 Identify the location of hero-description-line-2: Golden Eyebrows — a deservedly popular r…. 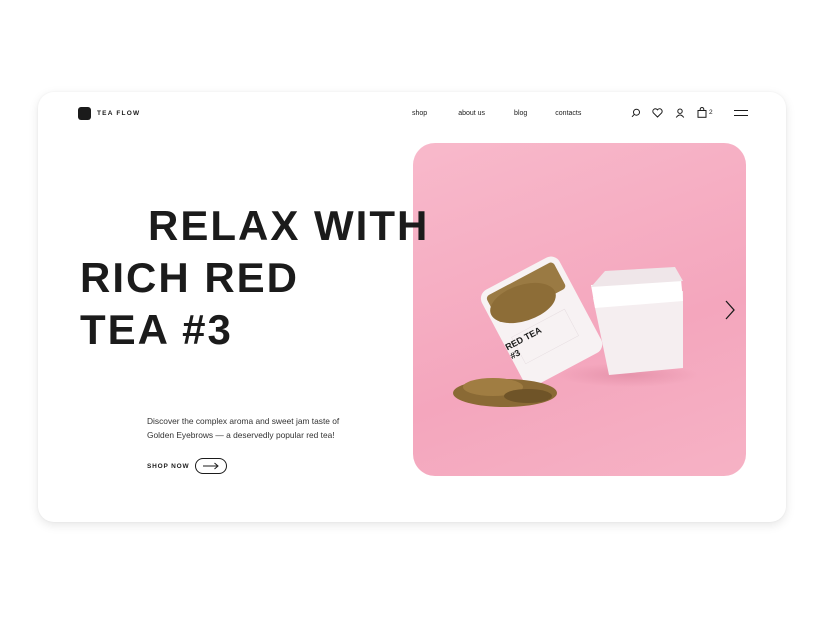
(241, 435).